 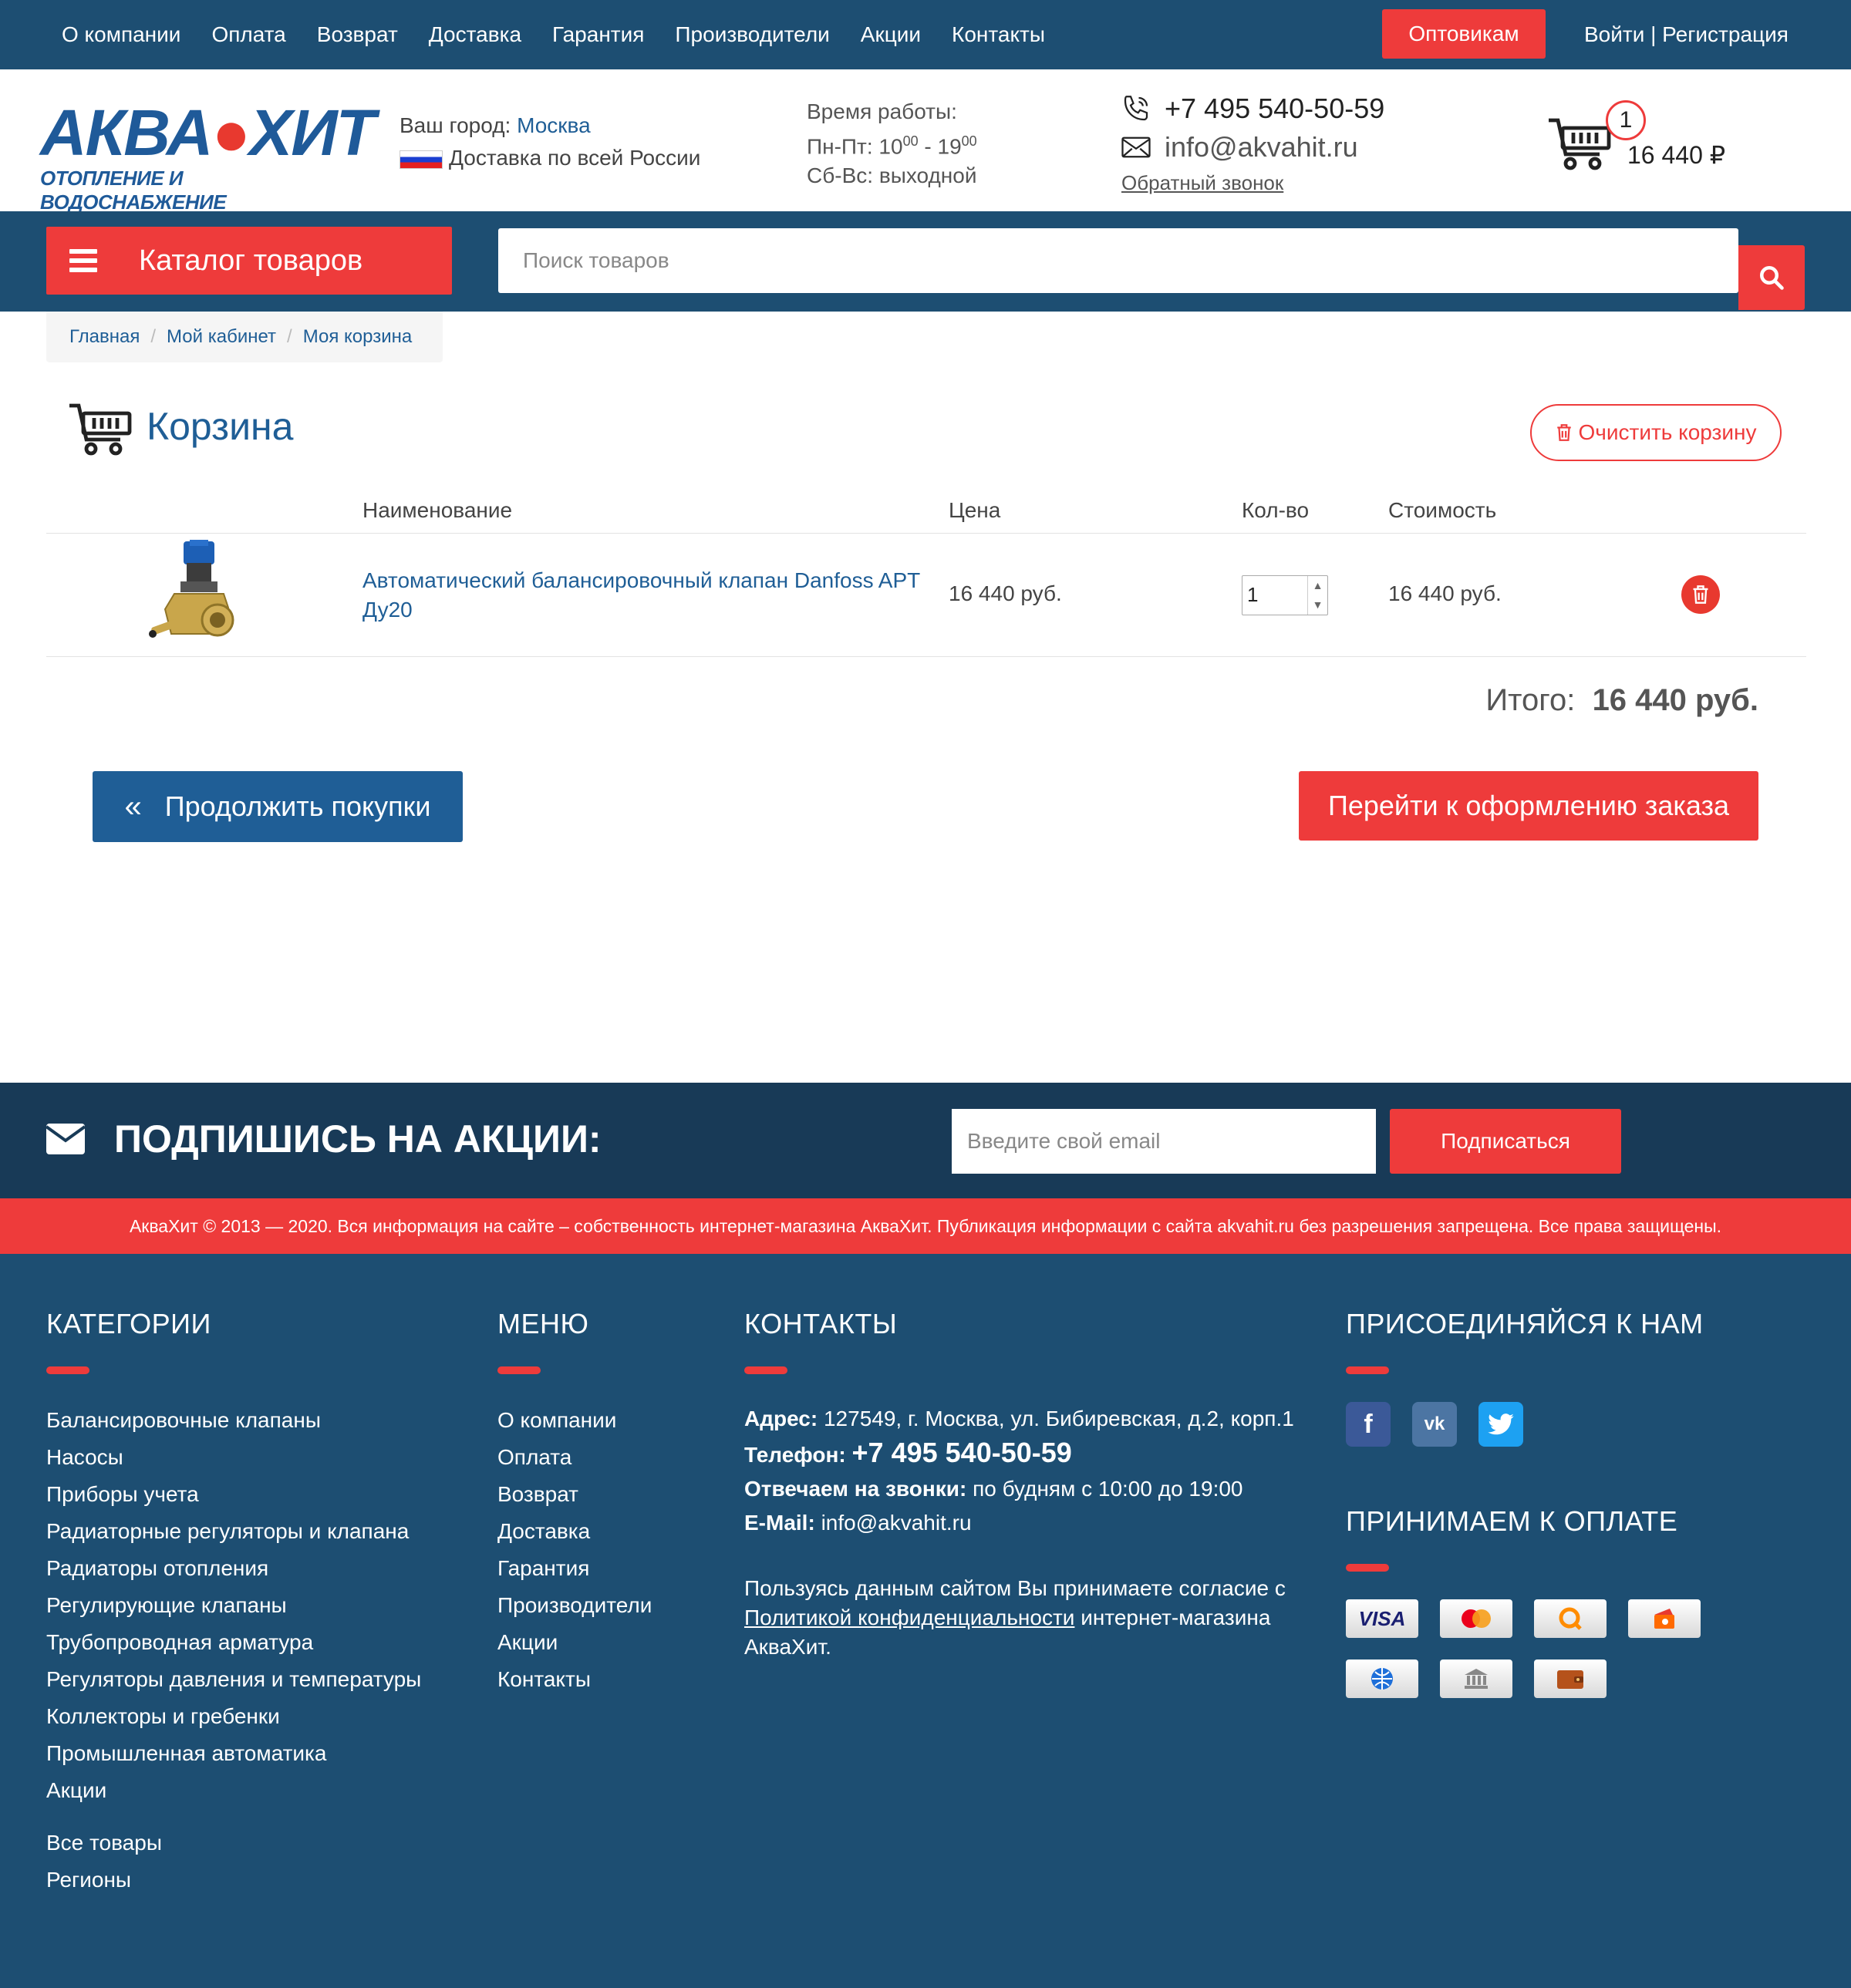 I want to click on search-box, so click(x=1151, y=269).